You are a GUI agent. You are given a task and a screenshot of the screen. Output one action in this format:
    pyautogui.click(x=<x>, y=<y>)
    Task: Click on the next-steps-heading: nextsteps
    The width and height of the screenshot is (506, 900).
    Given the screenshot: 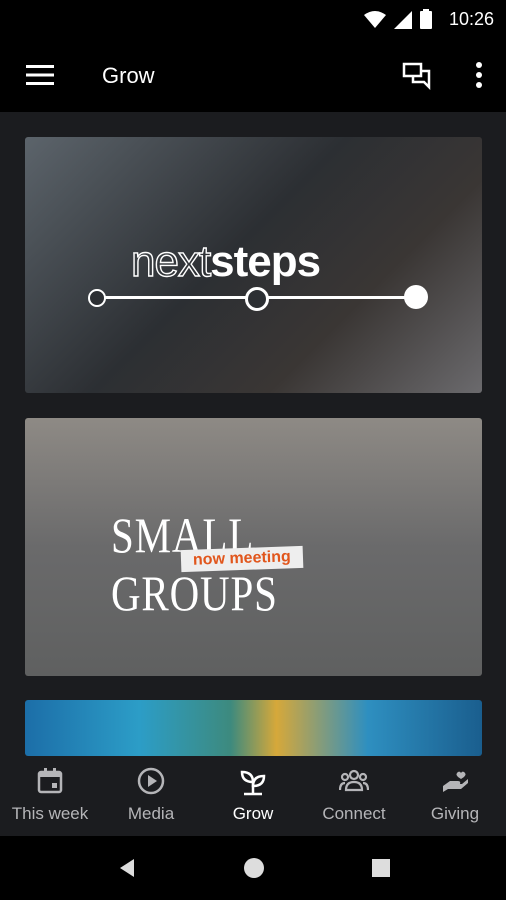 What is the action you would take?
    pyautogui.click(x=225, y=261)
    